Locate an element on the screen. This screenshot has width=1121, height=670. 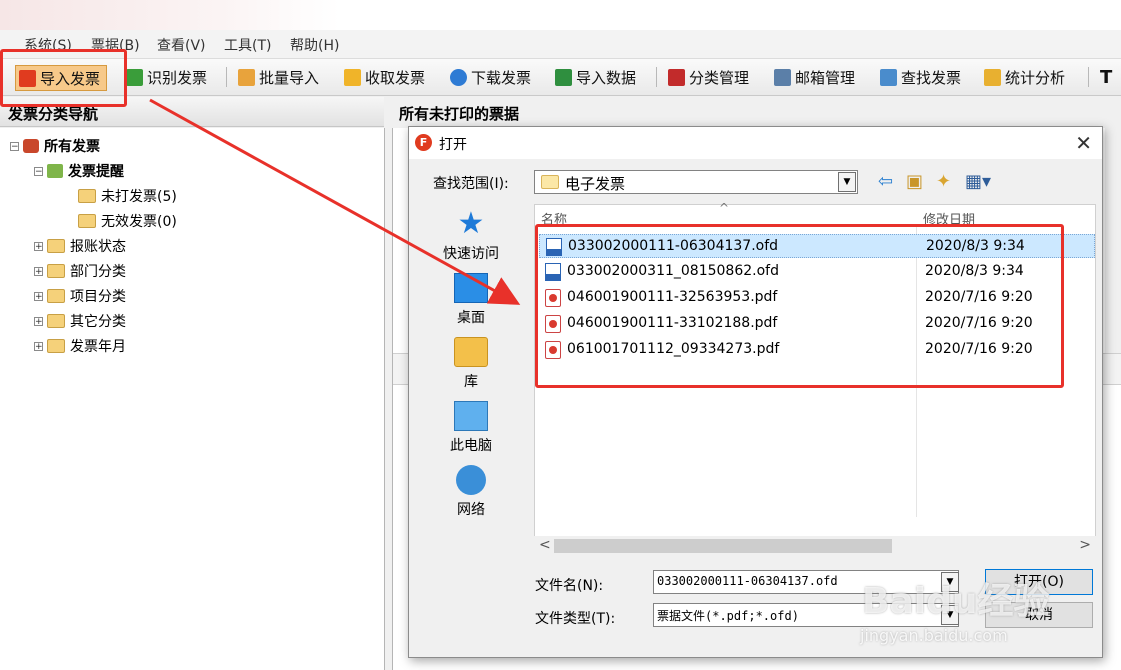
watermark-logo: Baidu经验 is located at coordinates (956, 601).